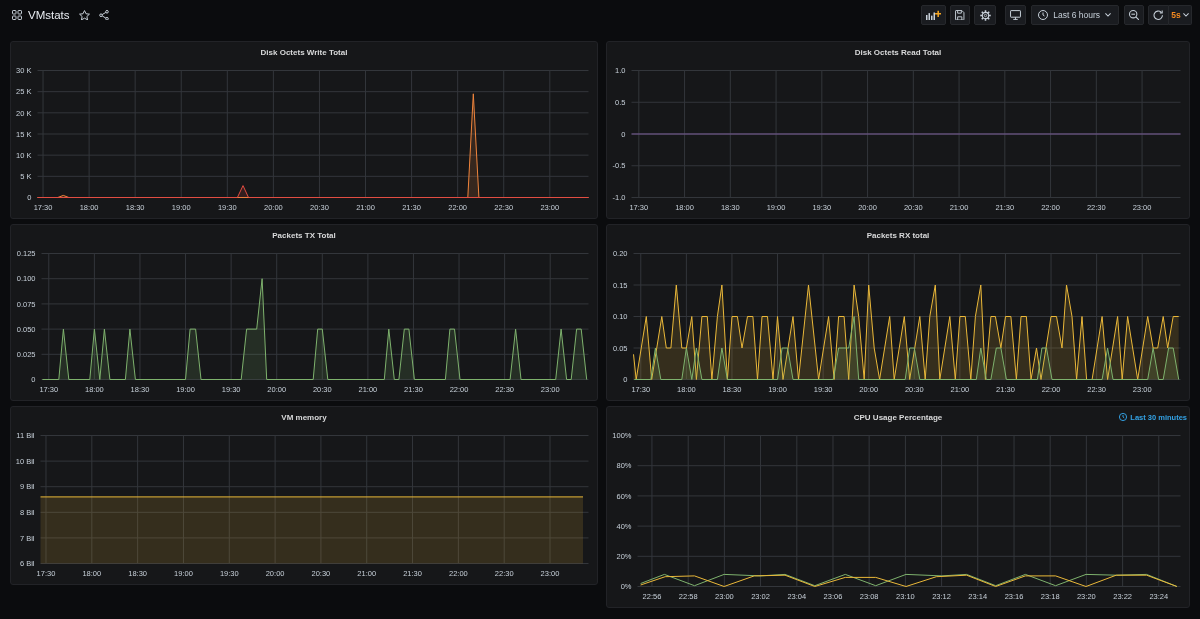 Image resolution: width=1200 pixels, height=619 pixels. I want to click on zoom-out-icon, so click(1134, 15).